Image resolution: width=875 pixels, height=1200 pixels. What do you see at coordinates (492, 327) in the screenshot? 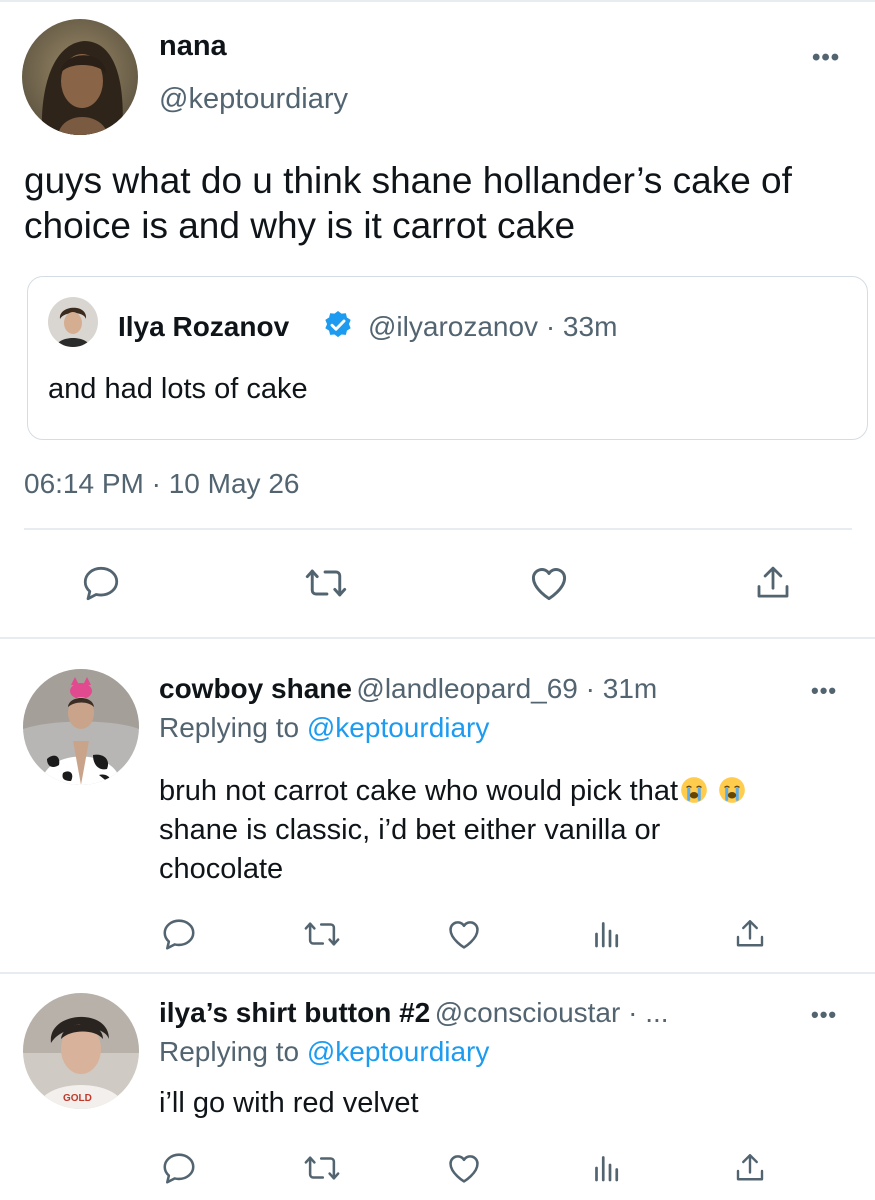
I see `quoted-author-handle: @ilyarozanov · 33m` at bounding box center [492, 327].